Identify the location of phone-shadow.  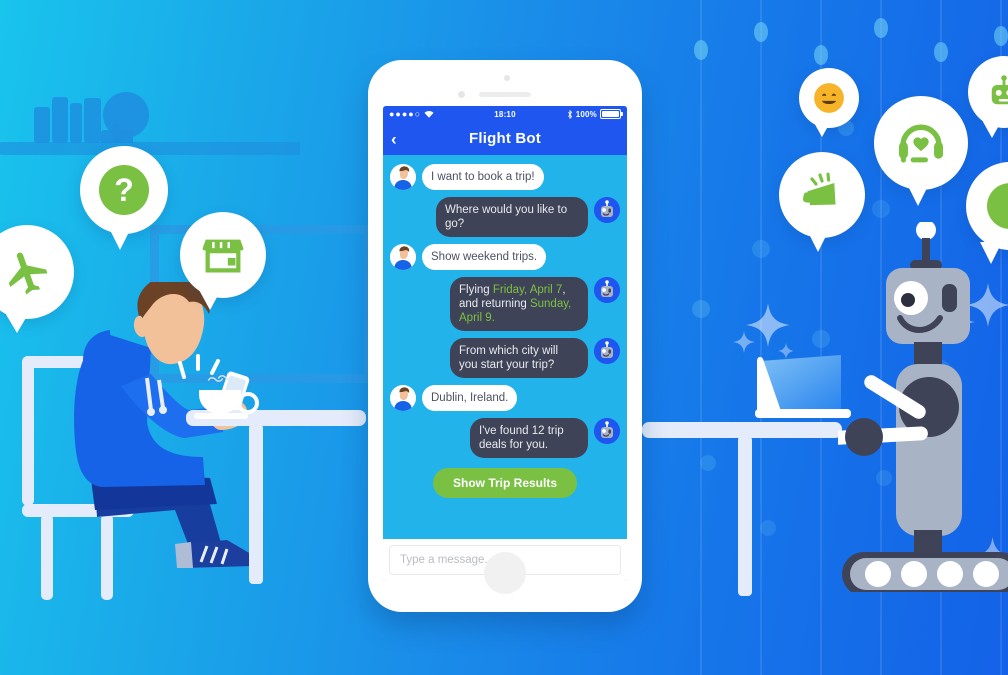
(505, 613).